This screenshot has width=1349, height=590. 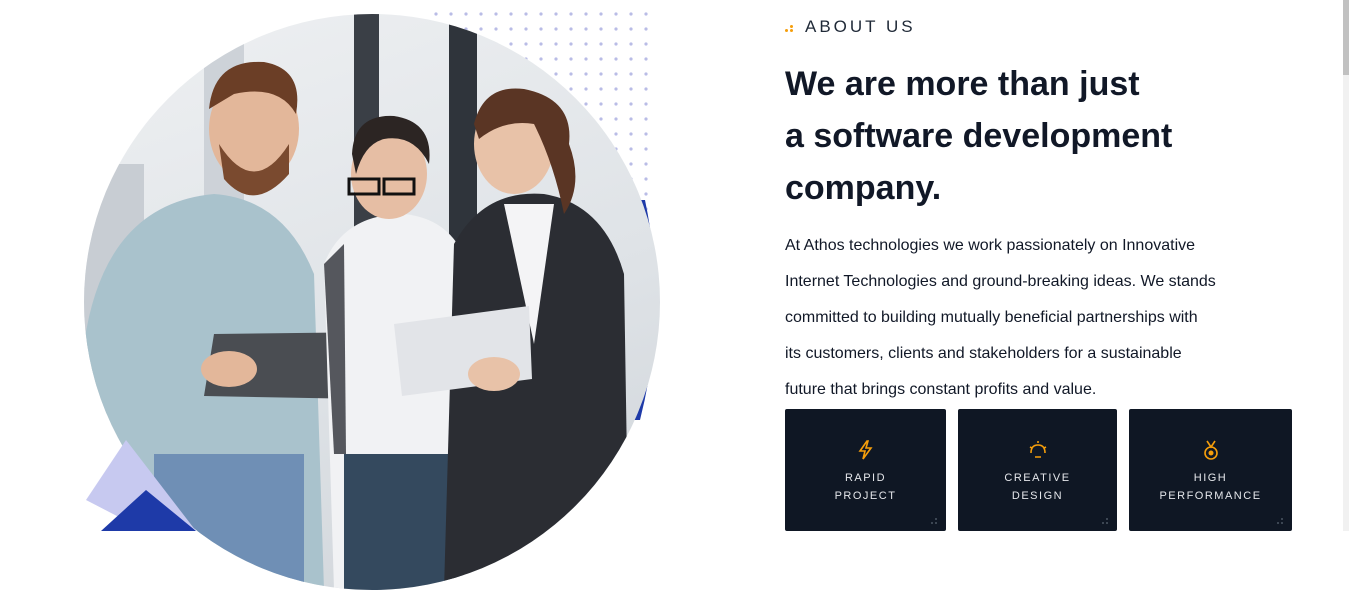 I want to click on section-eyebrow: ABOUT US, so click(x=850, y=27).